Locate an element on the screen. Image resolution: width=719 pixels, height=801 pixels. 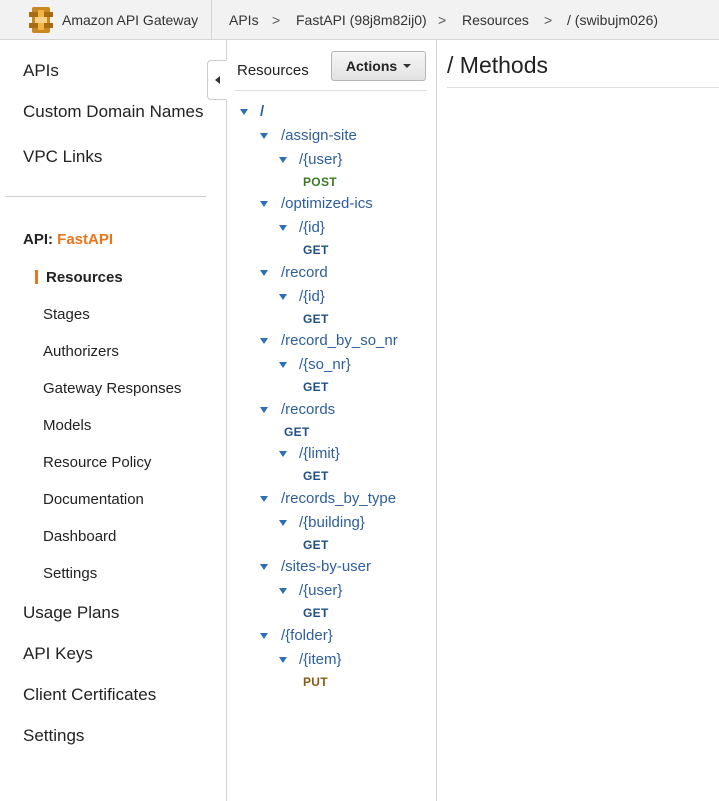
sidebar-item-apis: APIs is located at coordinates (41, 71).